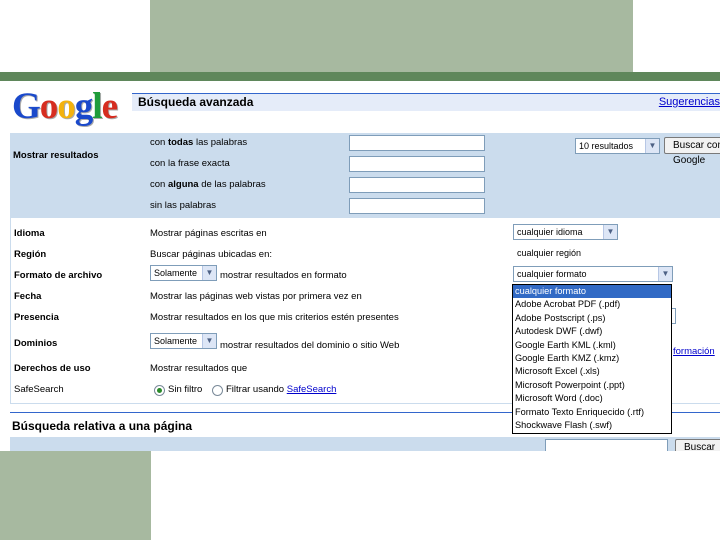  Describe the element at coordinates (211, 254) in the screenshot. I see `region-text: Buscar páginas ubicadas en:` at that location.